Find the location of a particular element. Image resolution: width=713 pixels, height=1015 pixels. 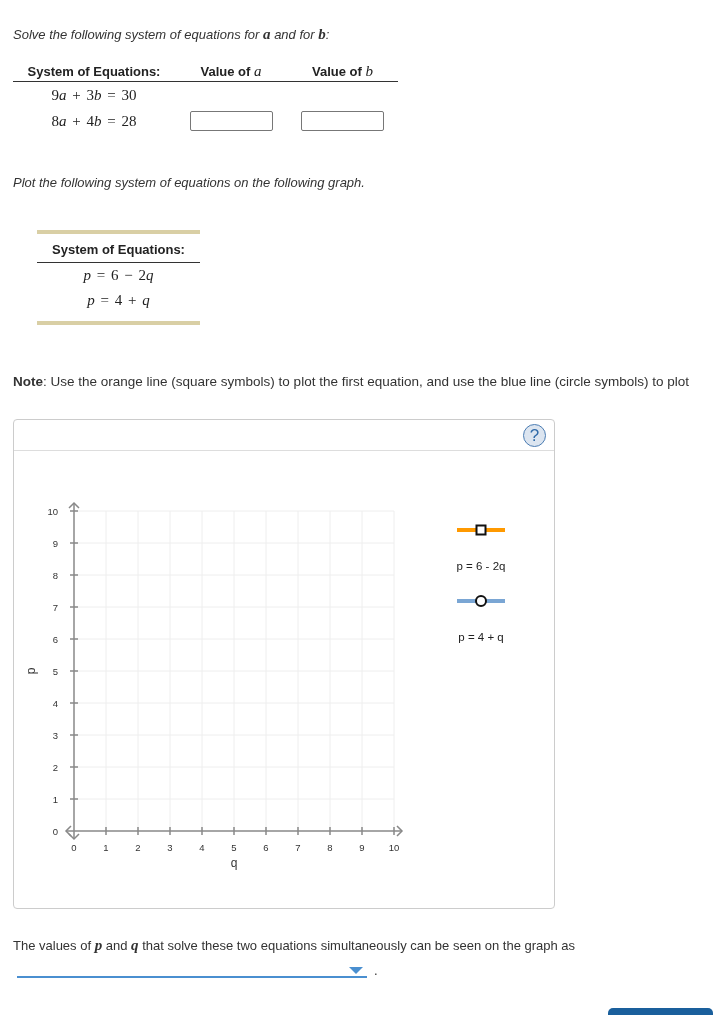

equation: 9a + 3b = 30 is located at coordinates (94, 95).